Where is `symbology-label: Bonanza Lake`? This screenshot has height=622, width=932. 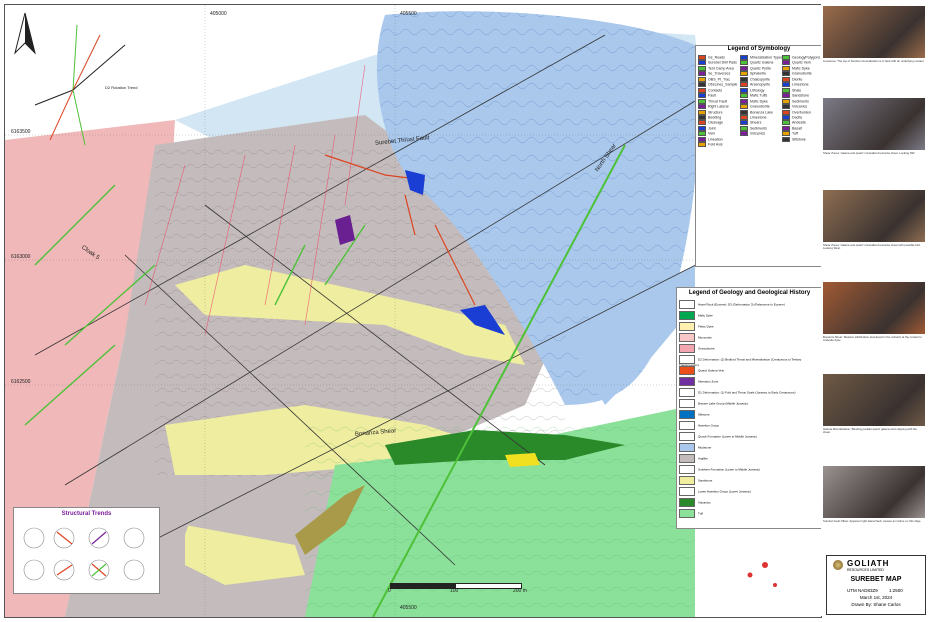
symbology-label: Bonanza Lake is located at coordinates (761, 111).